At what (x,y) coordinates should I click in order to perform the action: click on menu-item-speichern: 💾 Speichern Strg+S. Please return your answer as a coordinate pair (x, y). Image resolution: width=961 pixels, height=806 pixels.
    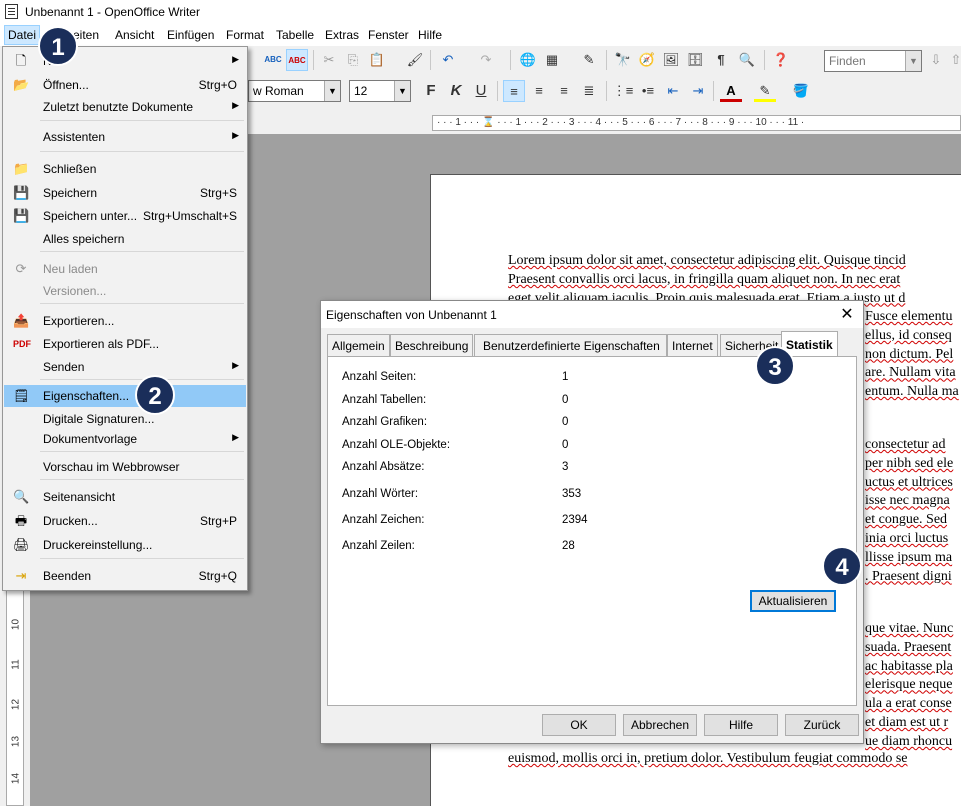
    Looking at the image, I should click on (125, 193).